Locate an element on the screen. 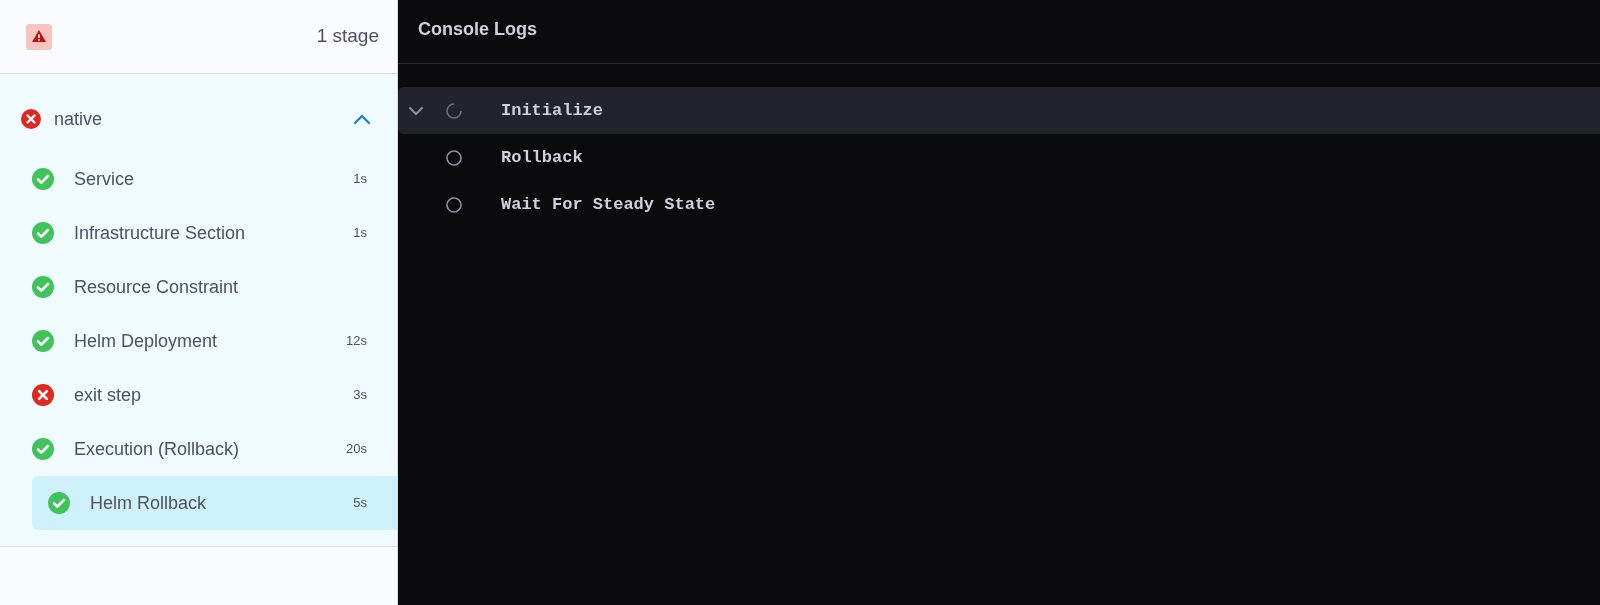  step-row: Service 1s is located at coordinates (198, 179).